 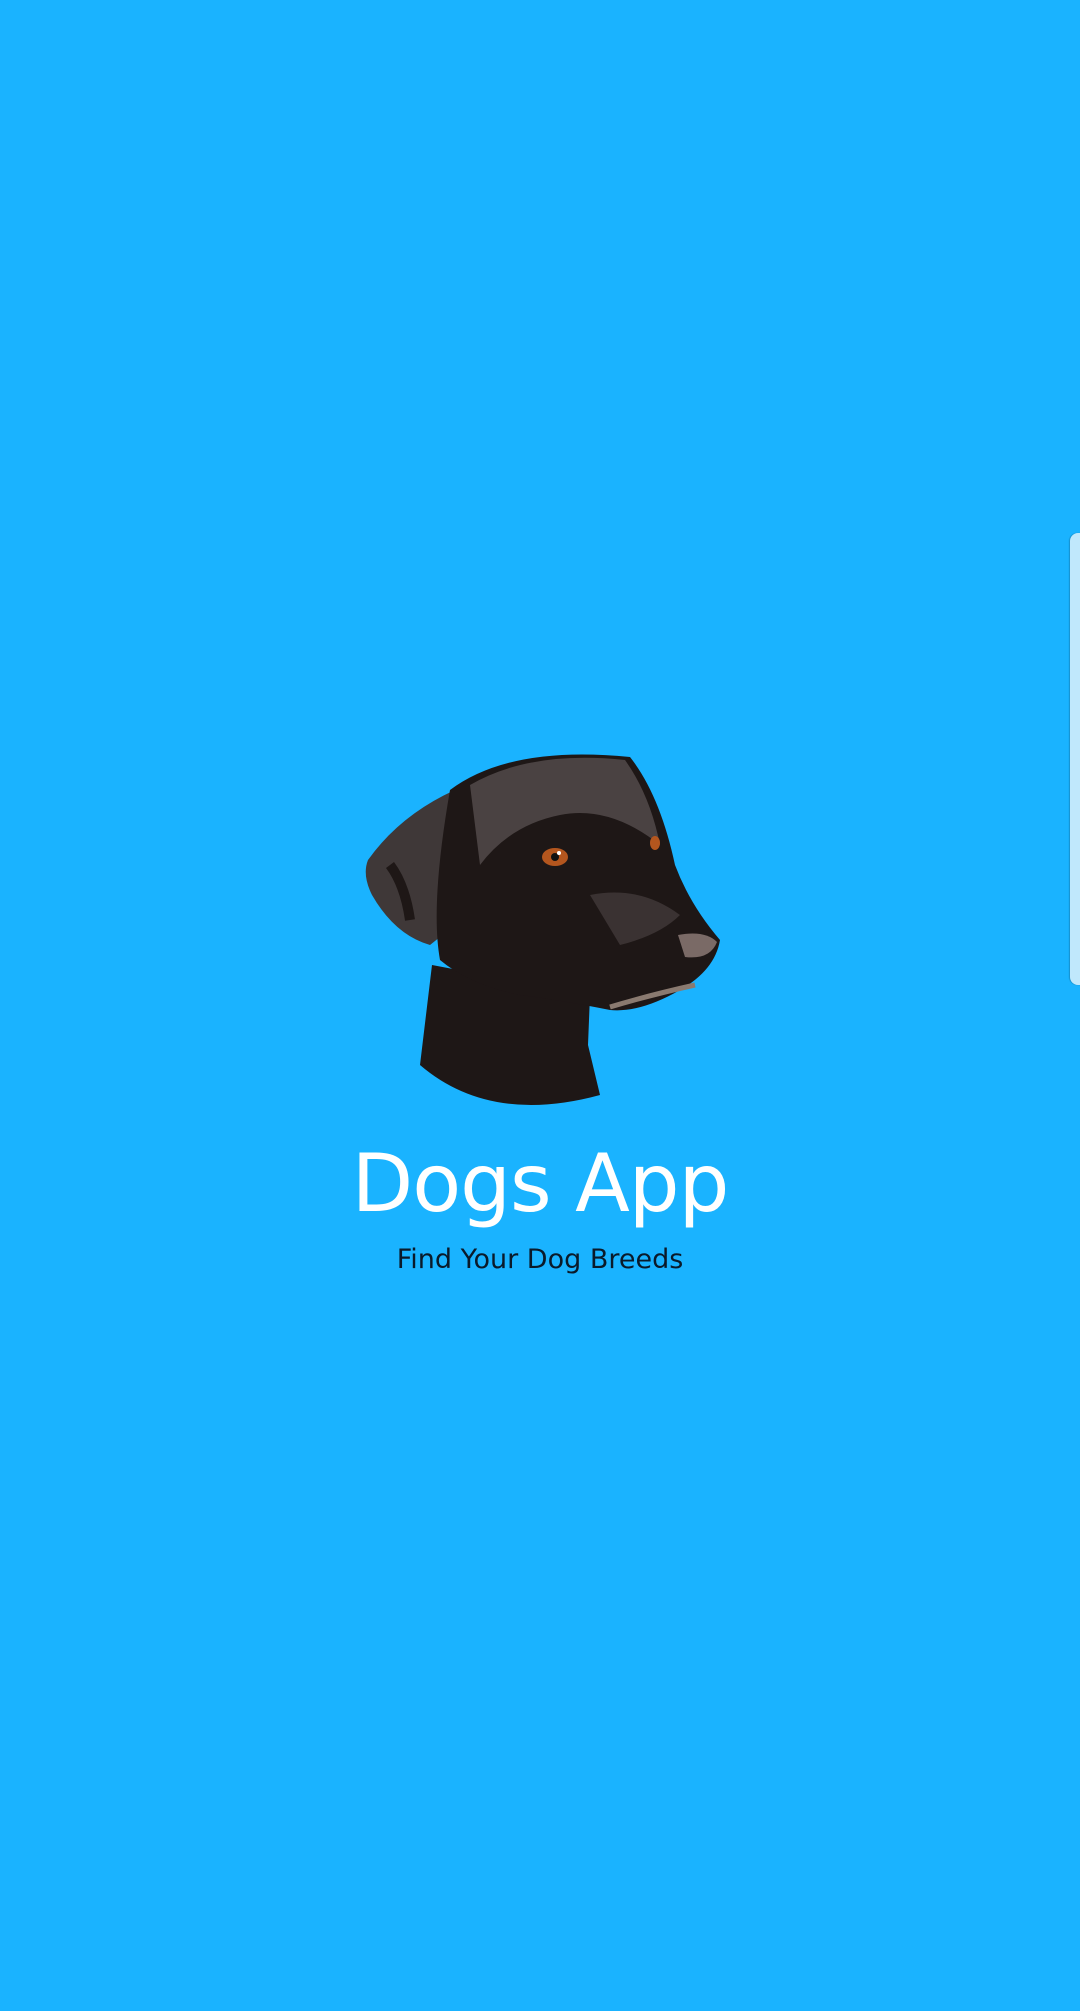 I want to click on app-title: Dogs App, so click(x=540, y=1183).